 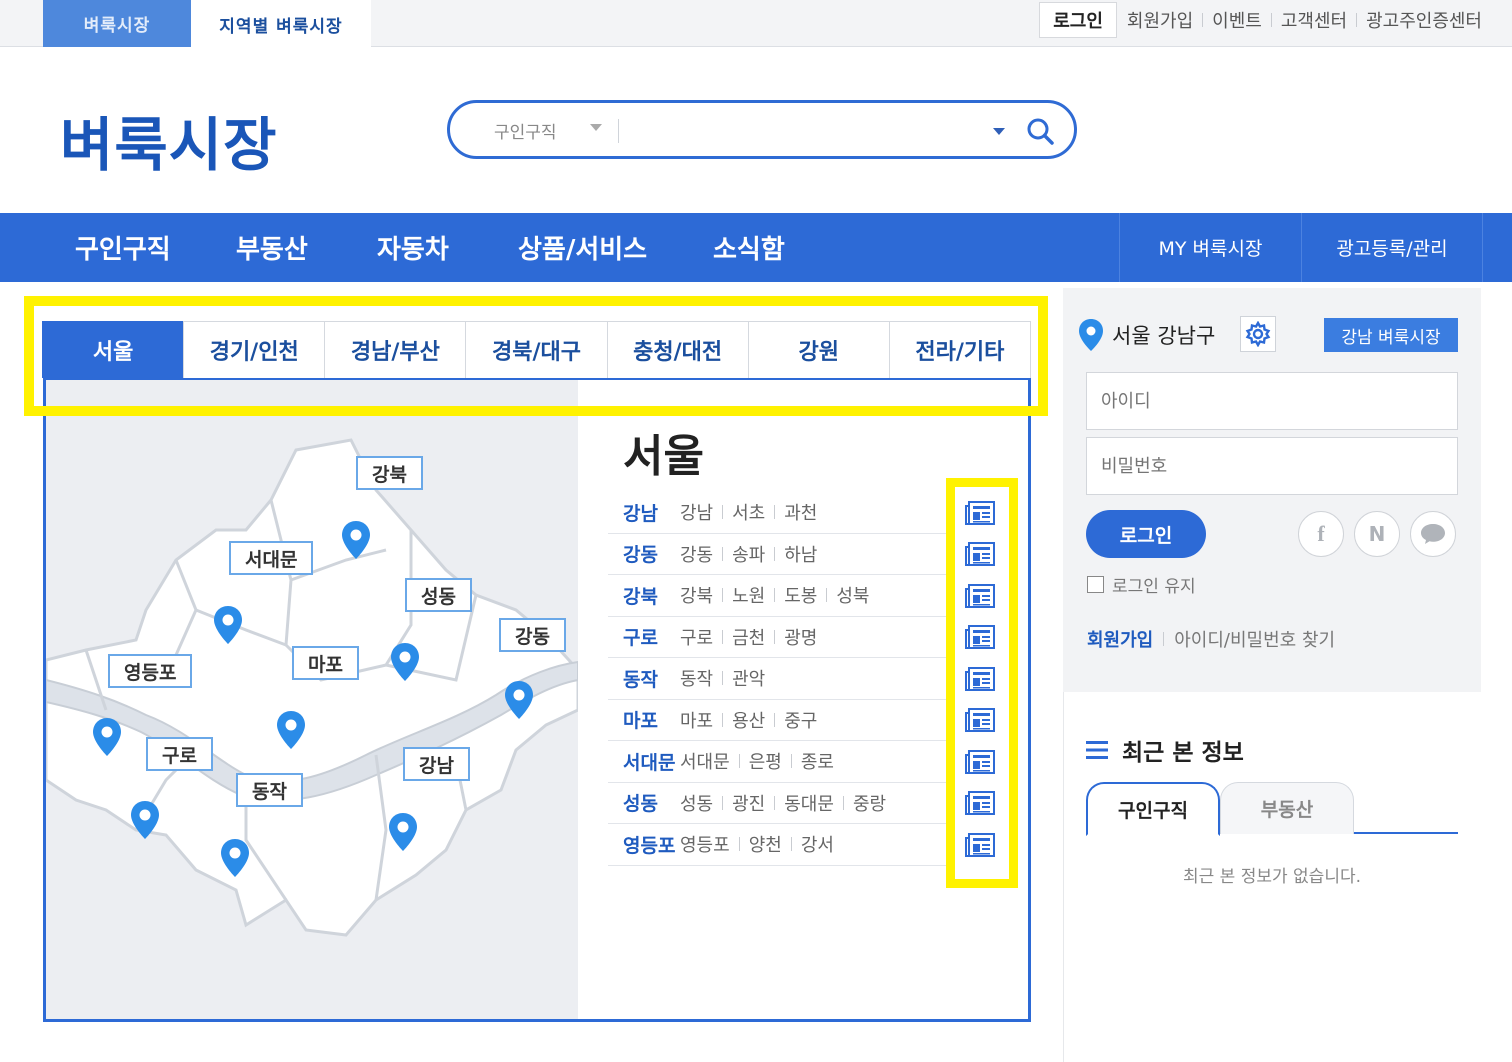 I want to click on sub-area-link: 관악, so click(x=748, y=678).